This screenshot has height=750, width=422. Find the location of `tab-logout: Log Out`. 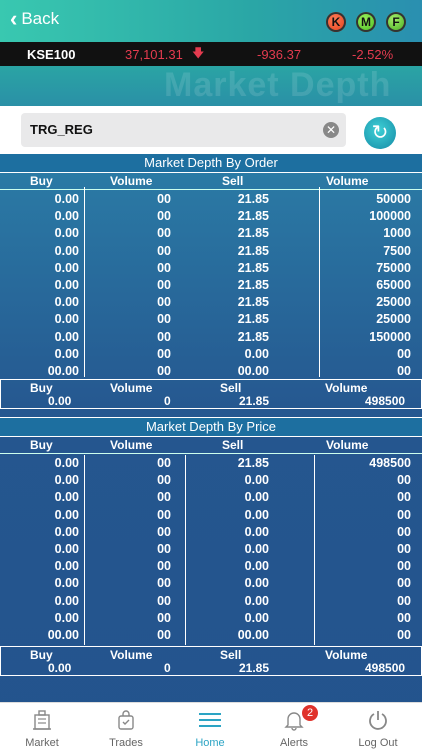

tab-logout: Log Out is located at coordinates (378, 726).